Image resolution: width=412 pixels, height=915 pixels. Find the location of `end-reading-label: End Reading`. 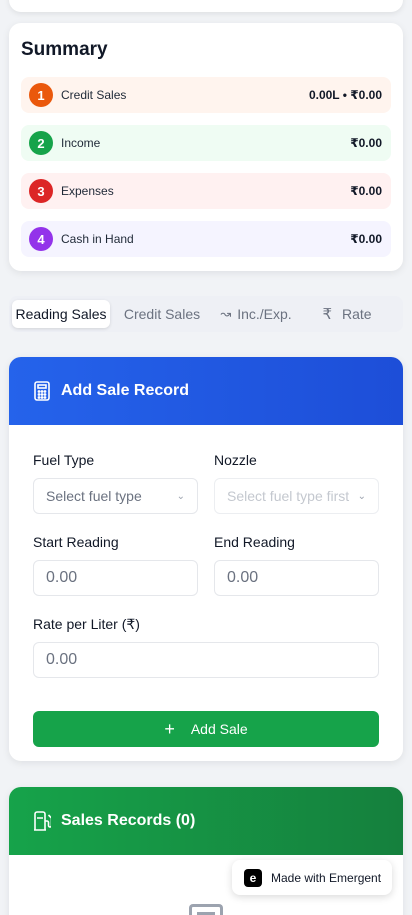

end-reading-label: End Reading is located at coordinates (254, 542).